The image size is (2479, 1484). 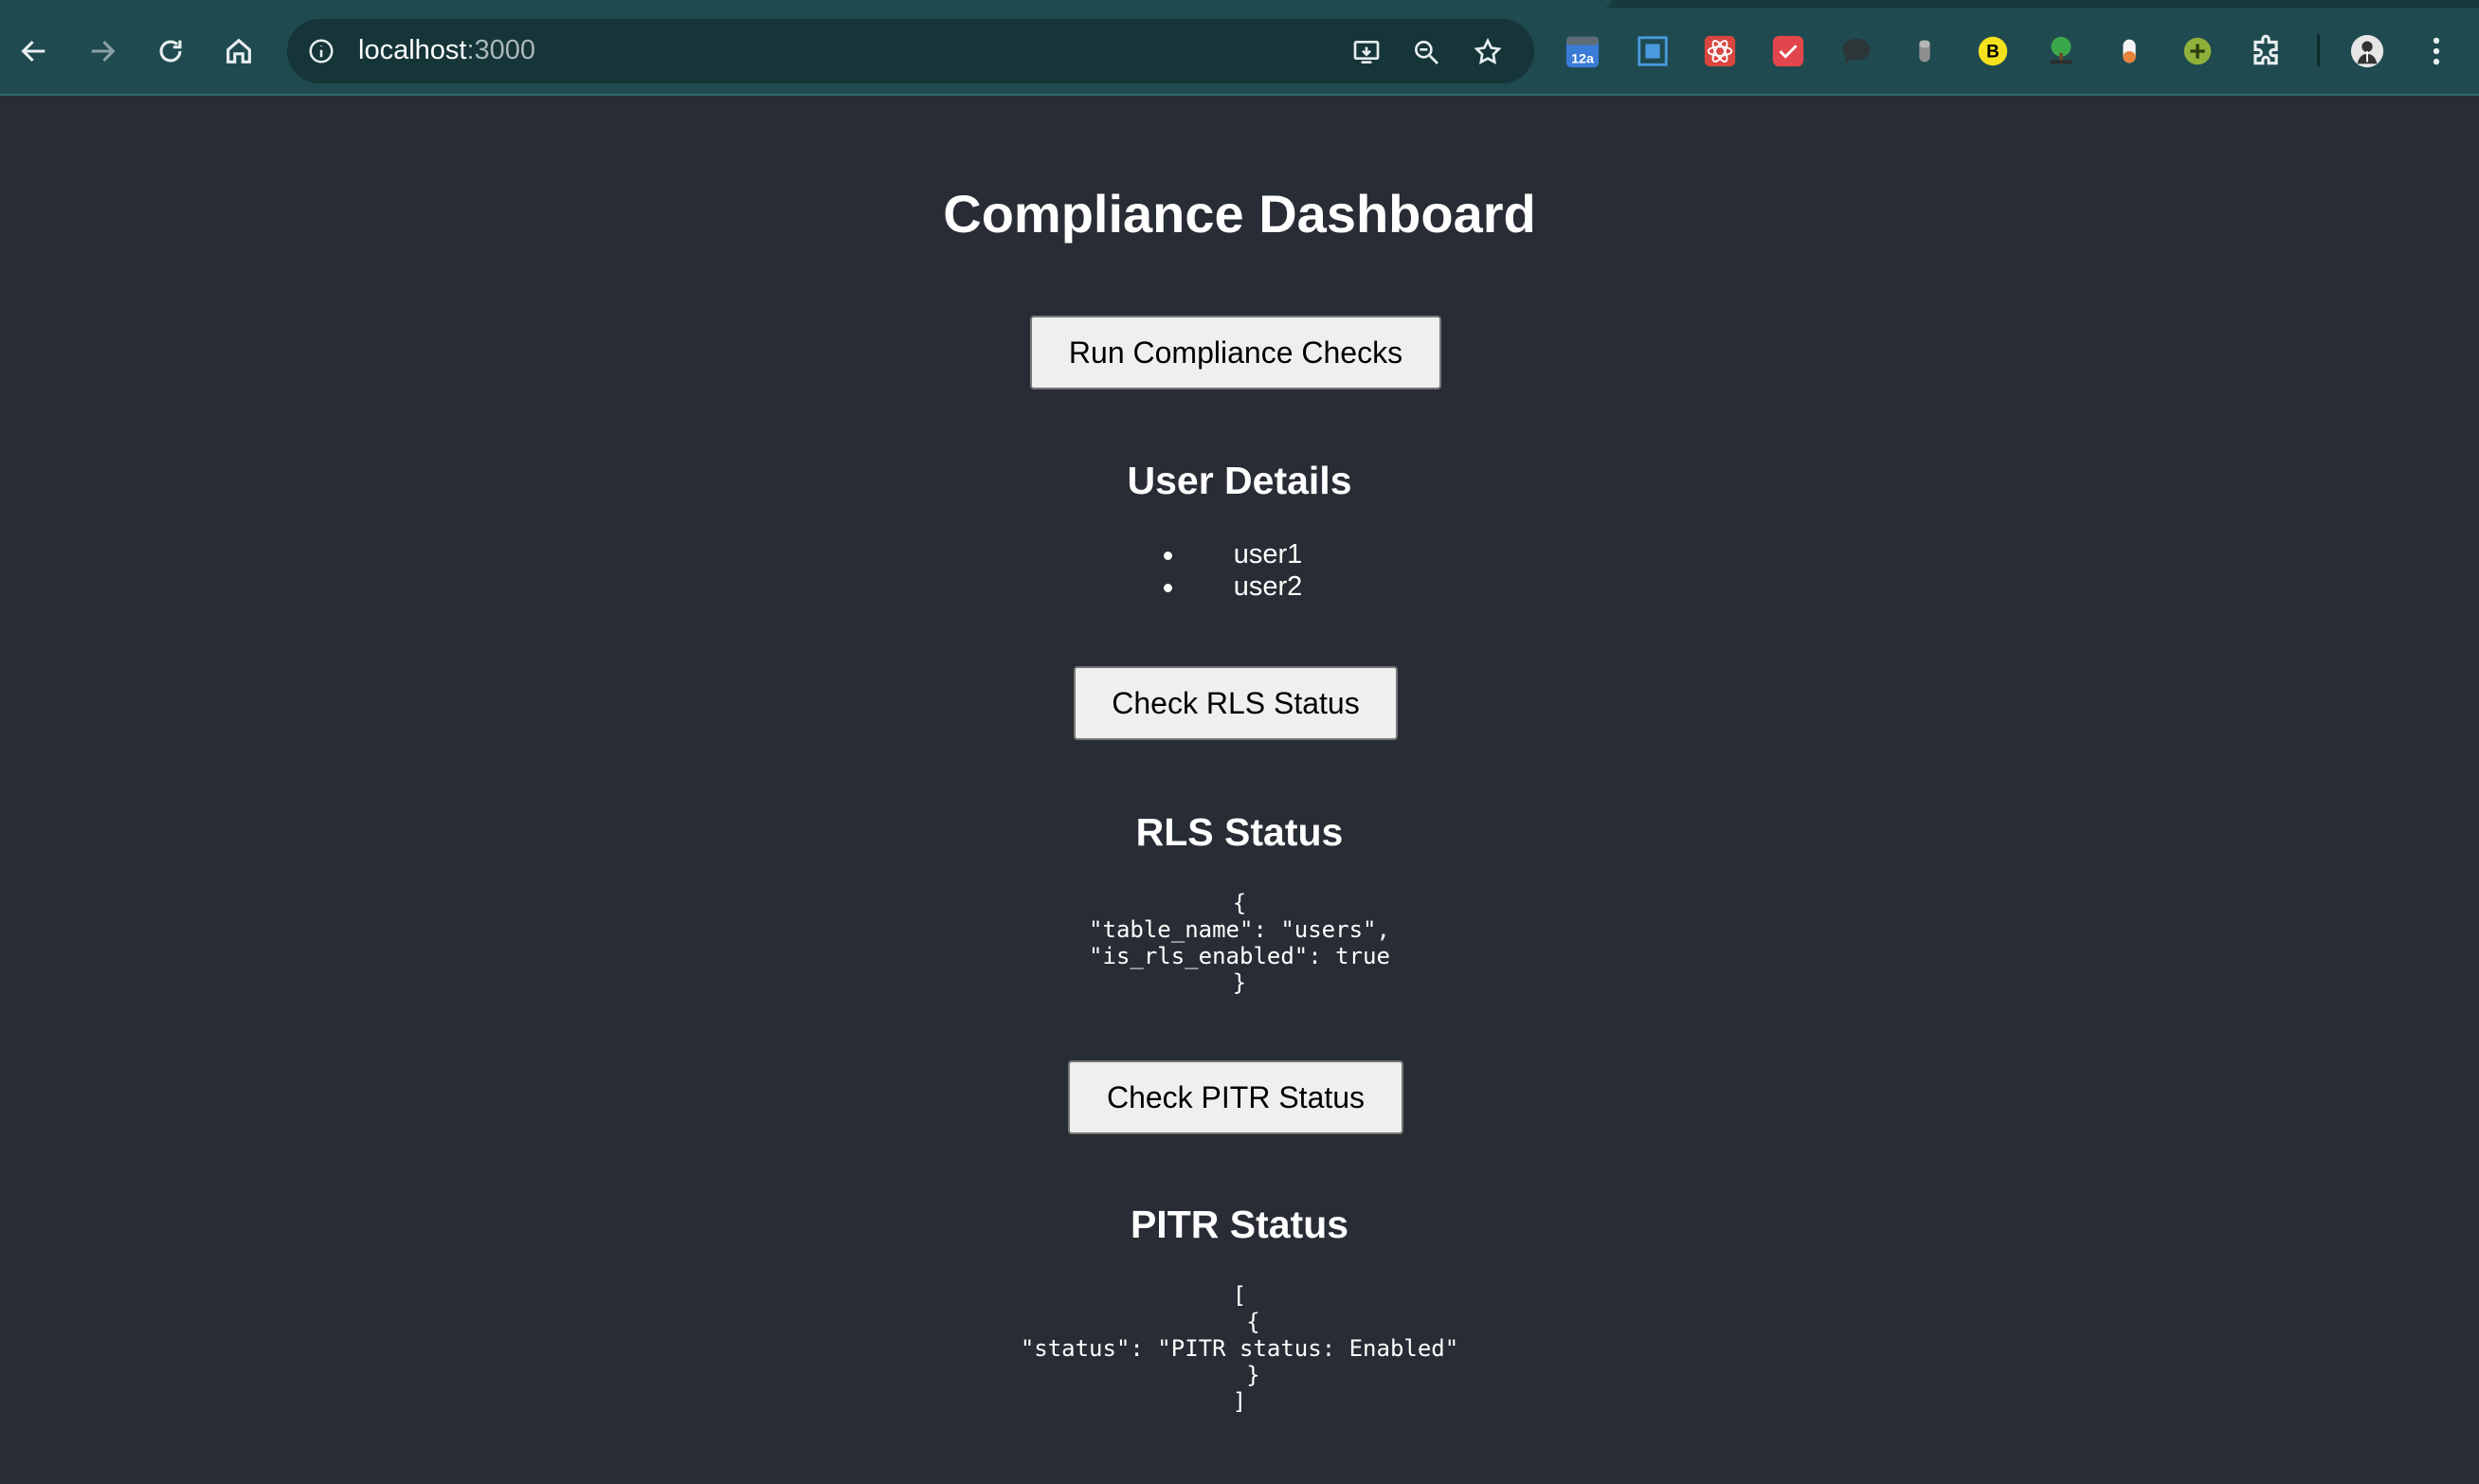 What do you see at coordinates (1925, 51) in the screenshot?
I see `pin-extension-icon` at bounding box center [1925, 51].